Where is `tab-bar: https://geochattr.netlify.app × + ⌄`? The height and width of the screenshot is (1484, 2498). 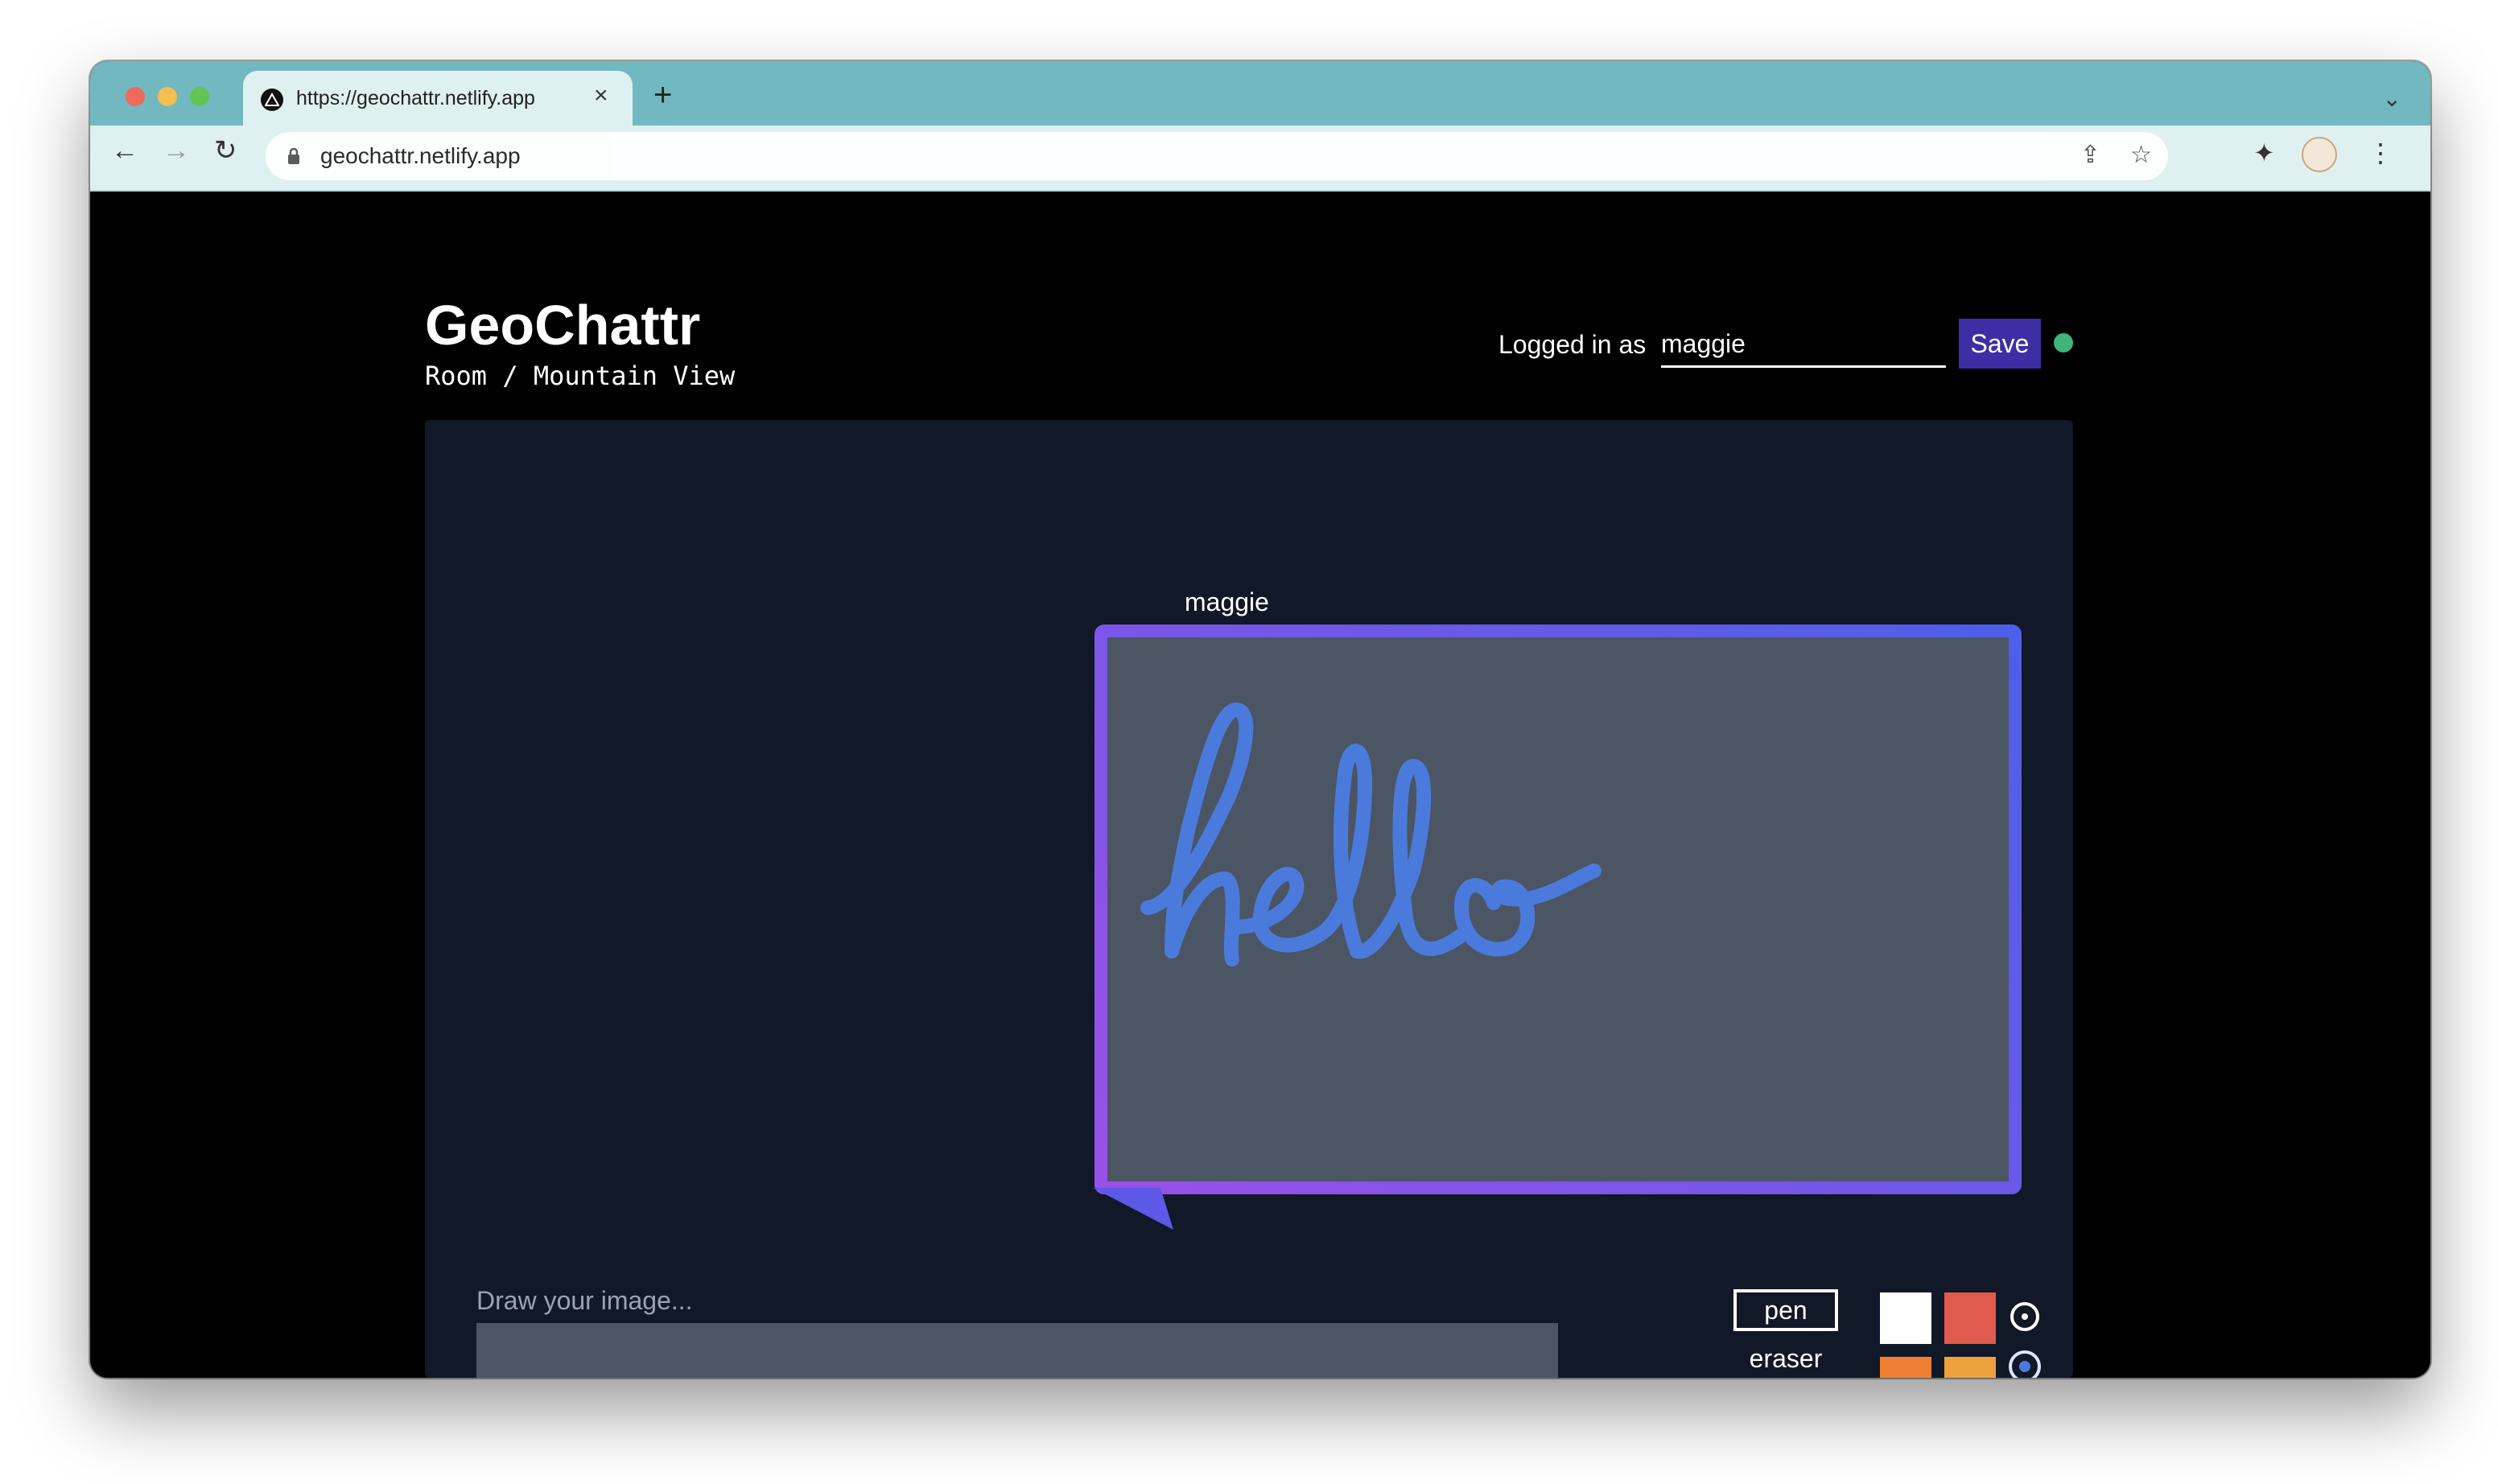 tab-bar: https://geochattr.netlify.app × + ⌄ is located at coordinates (1260, 93).